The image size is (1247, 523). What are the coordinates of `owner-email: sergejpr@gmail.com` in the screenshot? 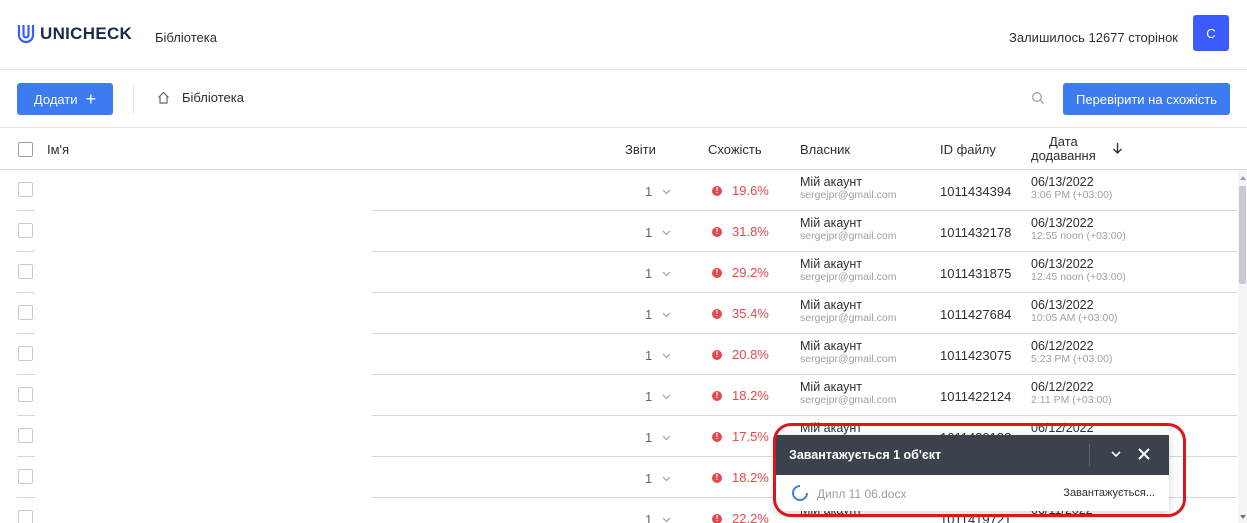 It's located at (848, 236).